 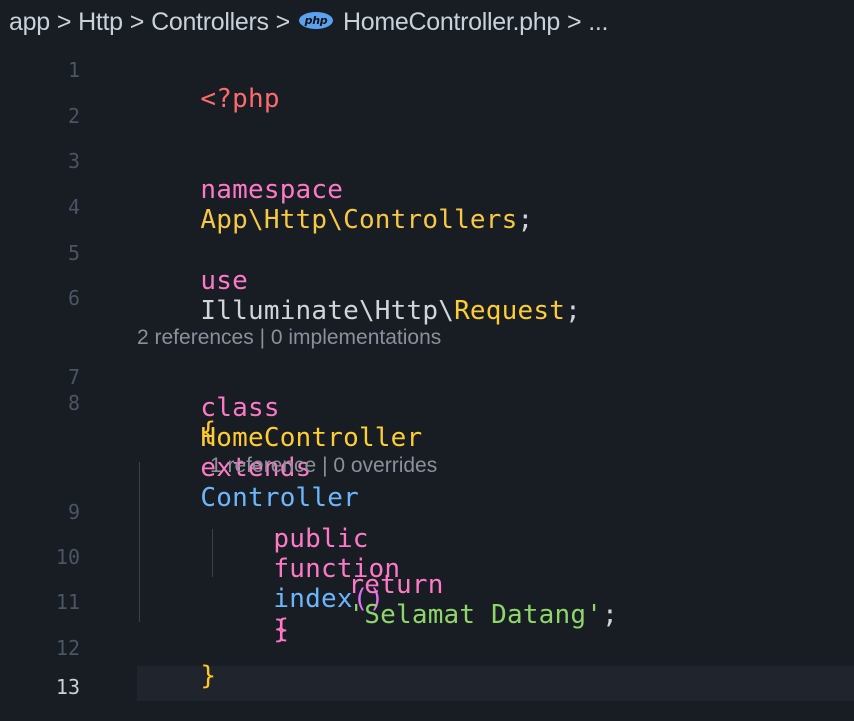 I want to click on code-line-1: <?php, so click(x=208, y=99).